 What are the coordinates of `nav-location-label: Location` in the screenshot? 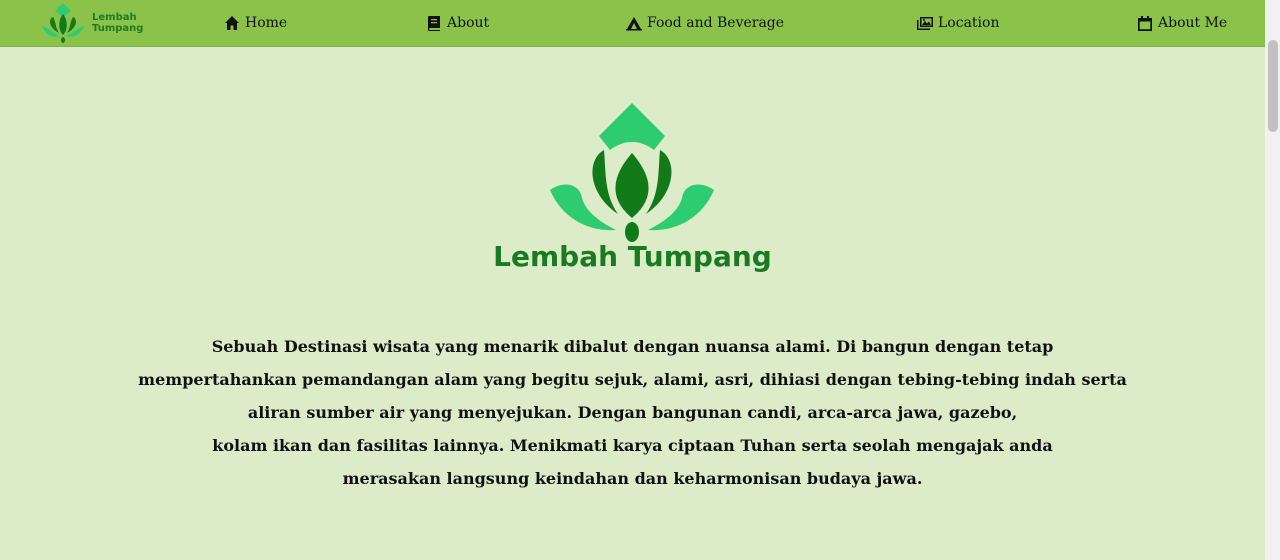 It's located at (969, 23).